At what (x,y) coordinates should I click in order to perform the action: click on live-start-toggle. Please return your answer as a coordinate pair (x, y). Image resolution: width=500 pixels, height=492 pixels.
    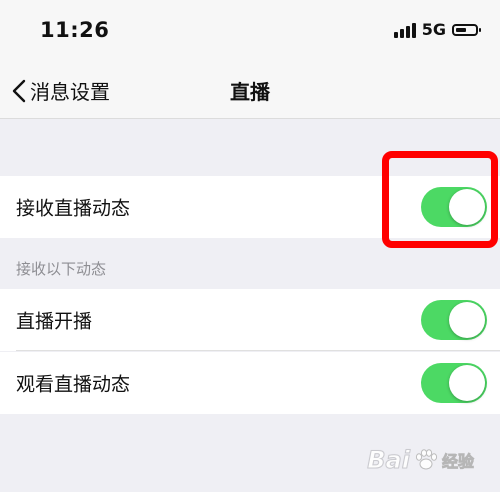
    Looking at the image, I should click on (454, 320).